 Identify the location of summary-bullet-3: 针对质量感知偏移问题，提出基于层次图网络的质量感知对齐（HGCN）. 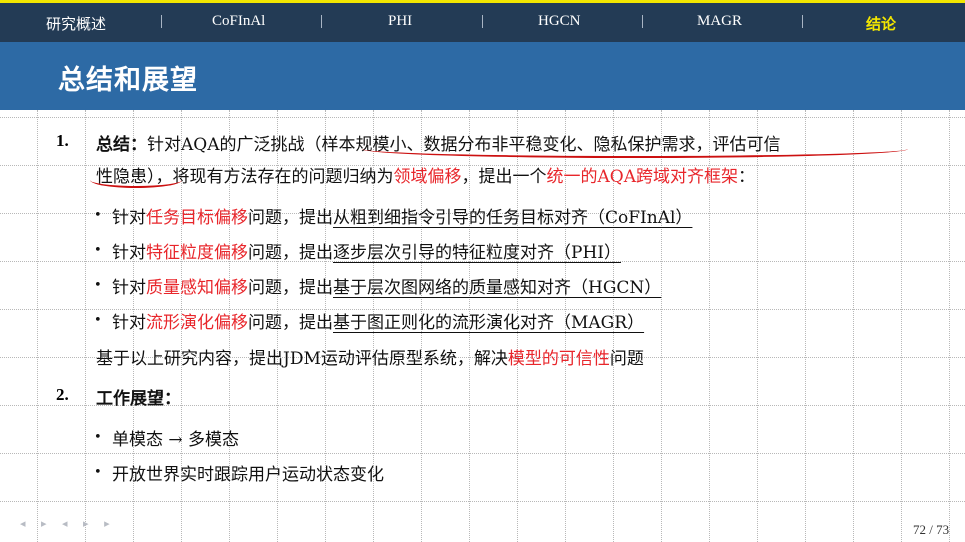
(386, 285).